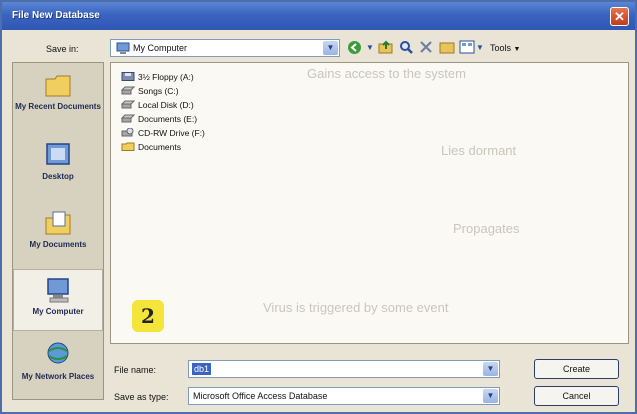  I want to click on close-button: ✕, so click(619, 16).